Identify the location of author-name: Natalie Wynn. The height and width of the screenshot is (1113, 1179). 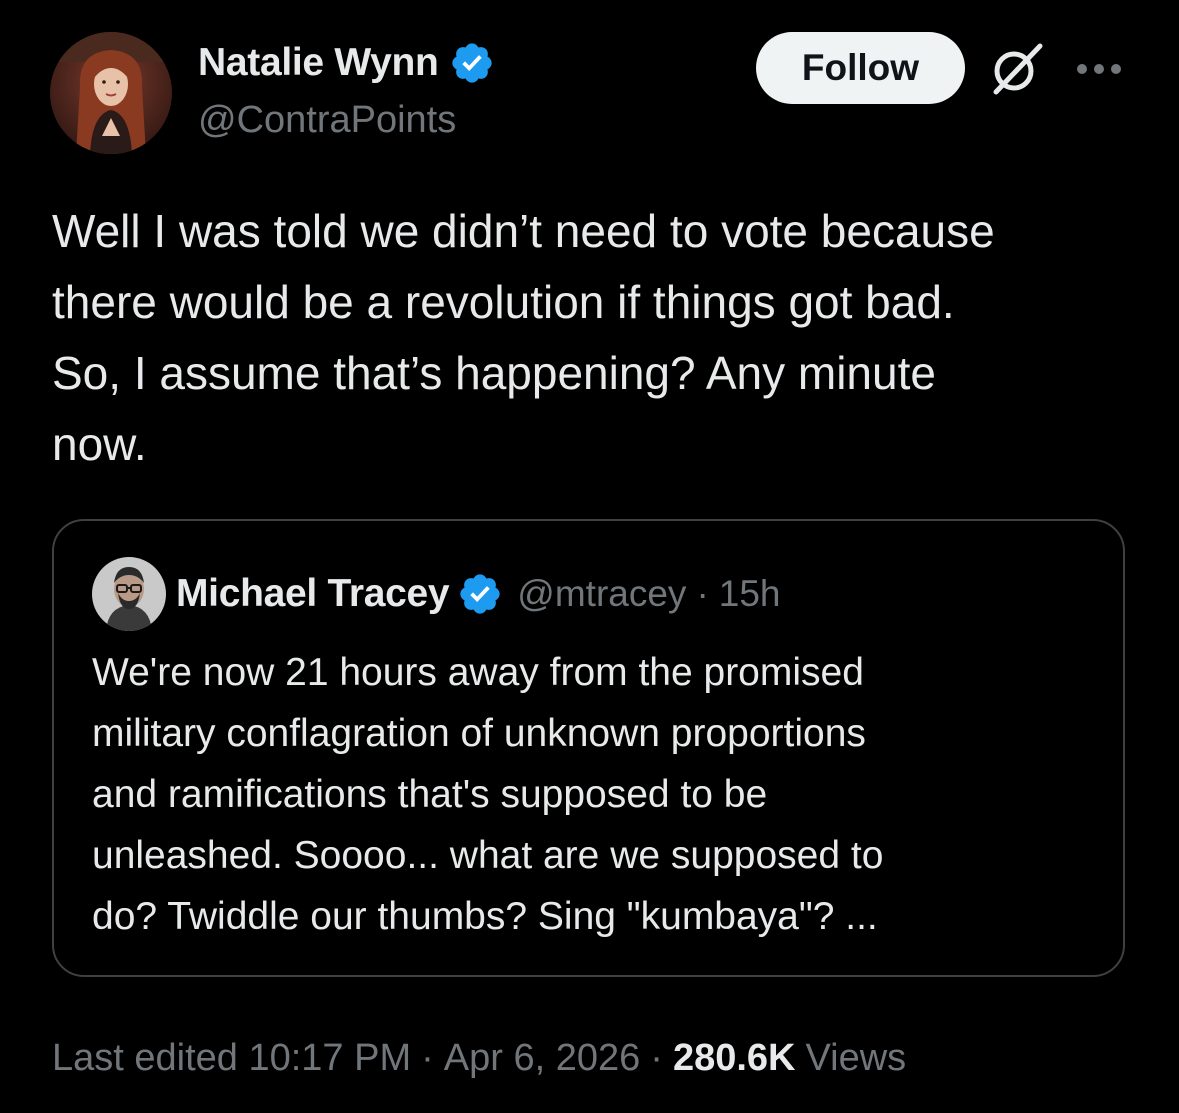
(318, 63).